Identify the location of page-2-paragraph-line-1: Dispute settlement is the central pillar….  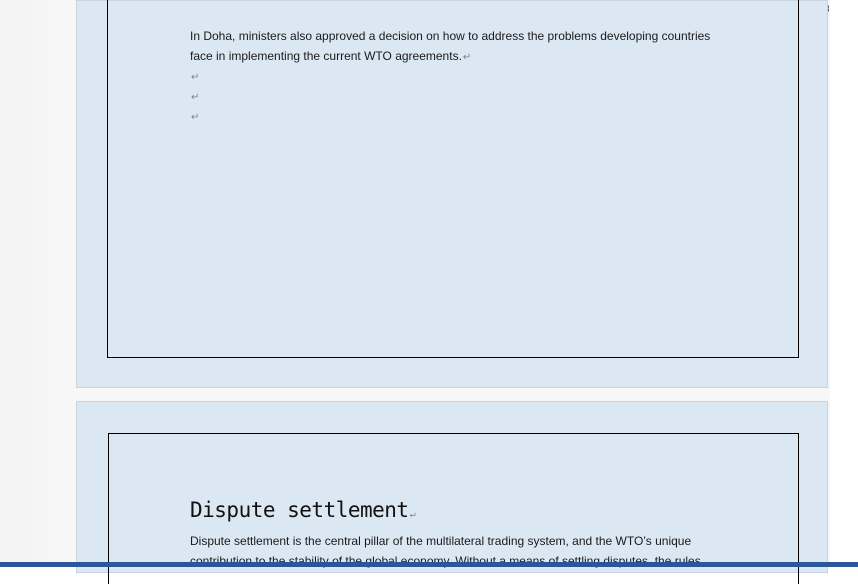
(440, 541).